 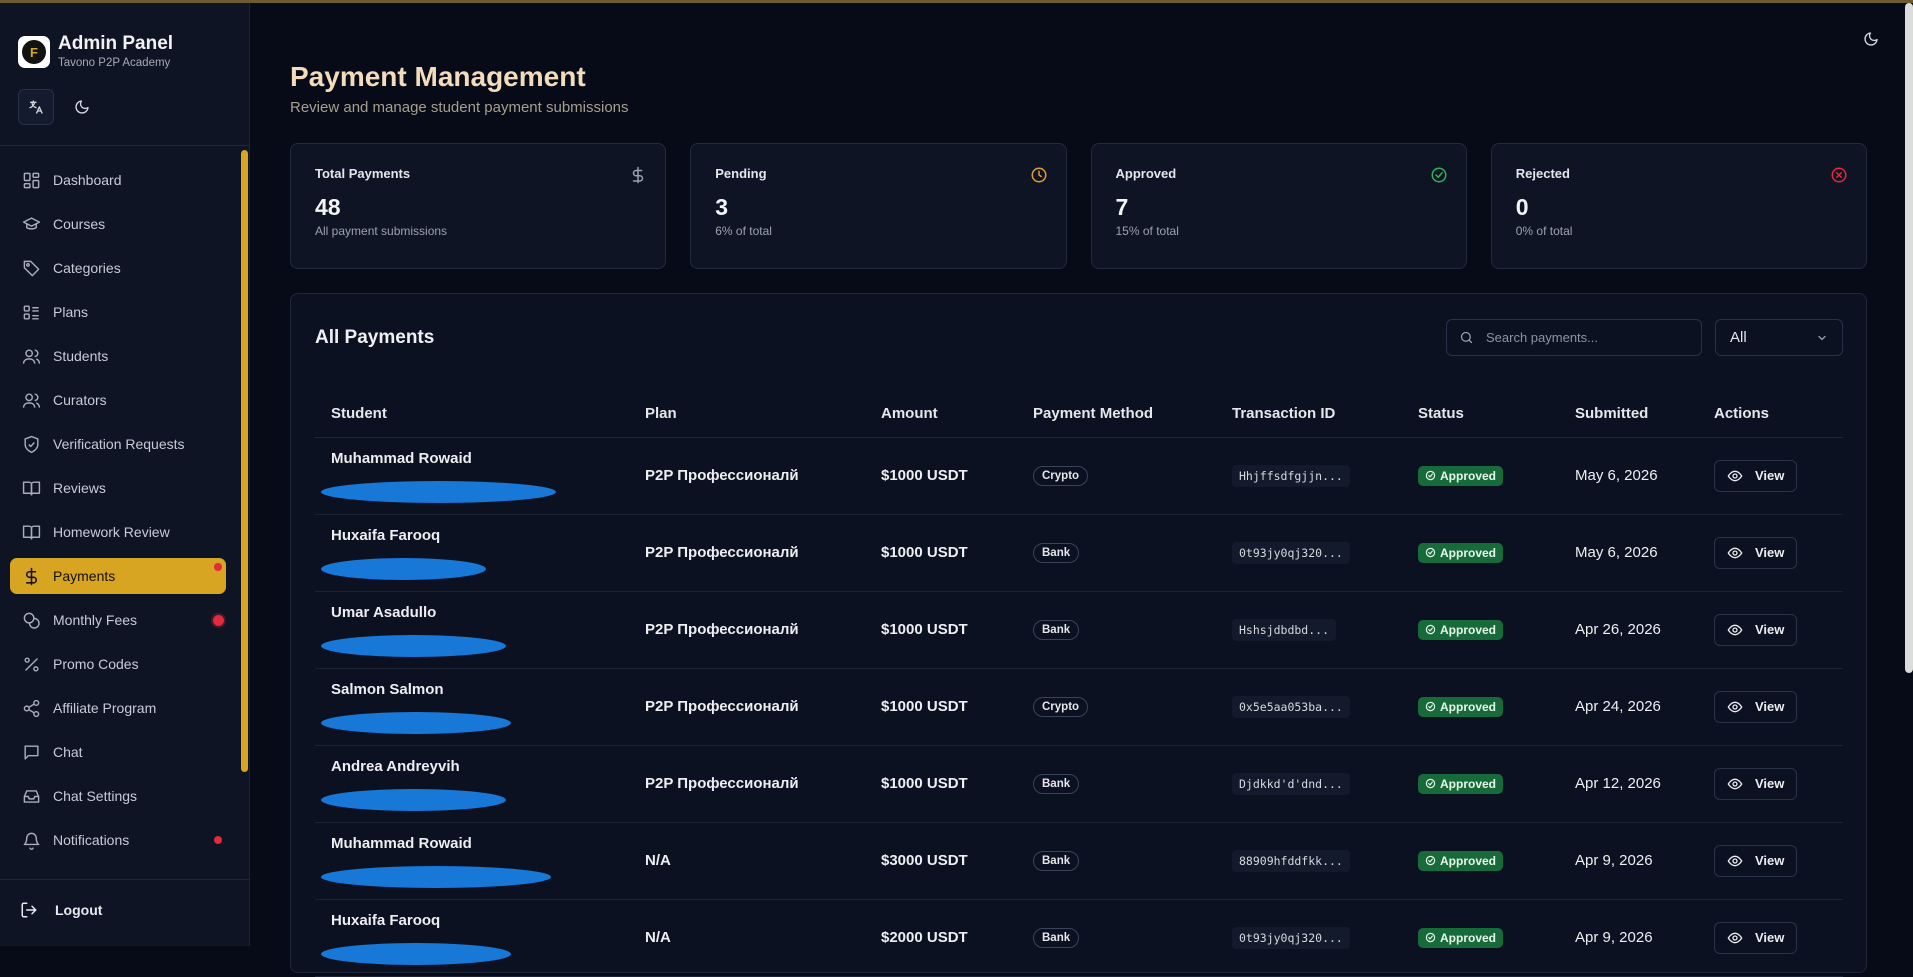 What do you see at coordinates (1586, 337) in the screenshot?
I see `search-input` at bounding box center [1586, 337].